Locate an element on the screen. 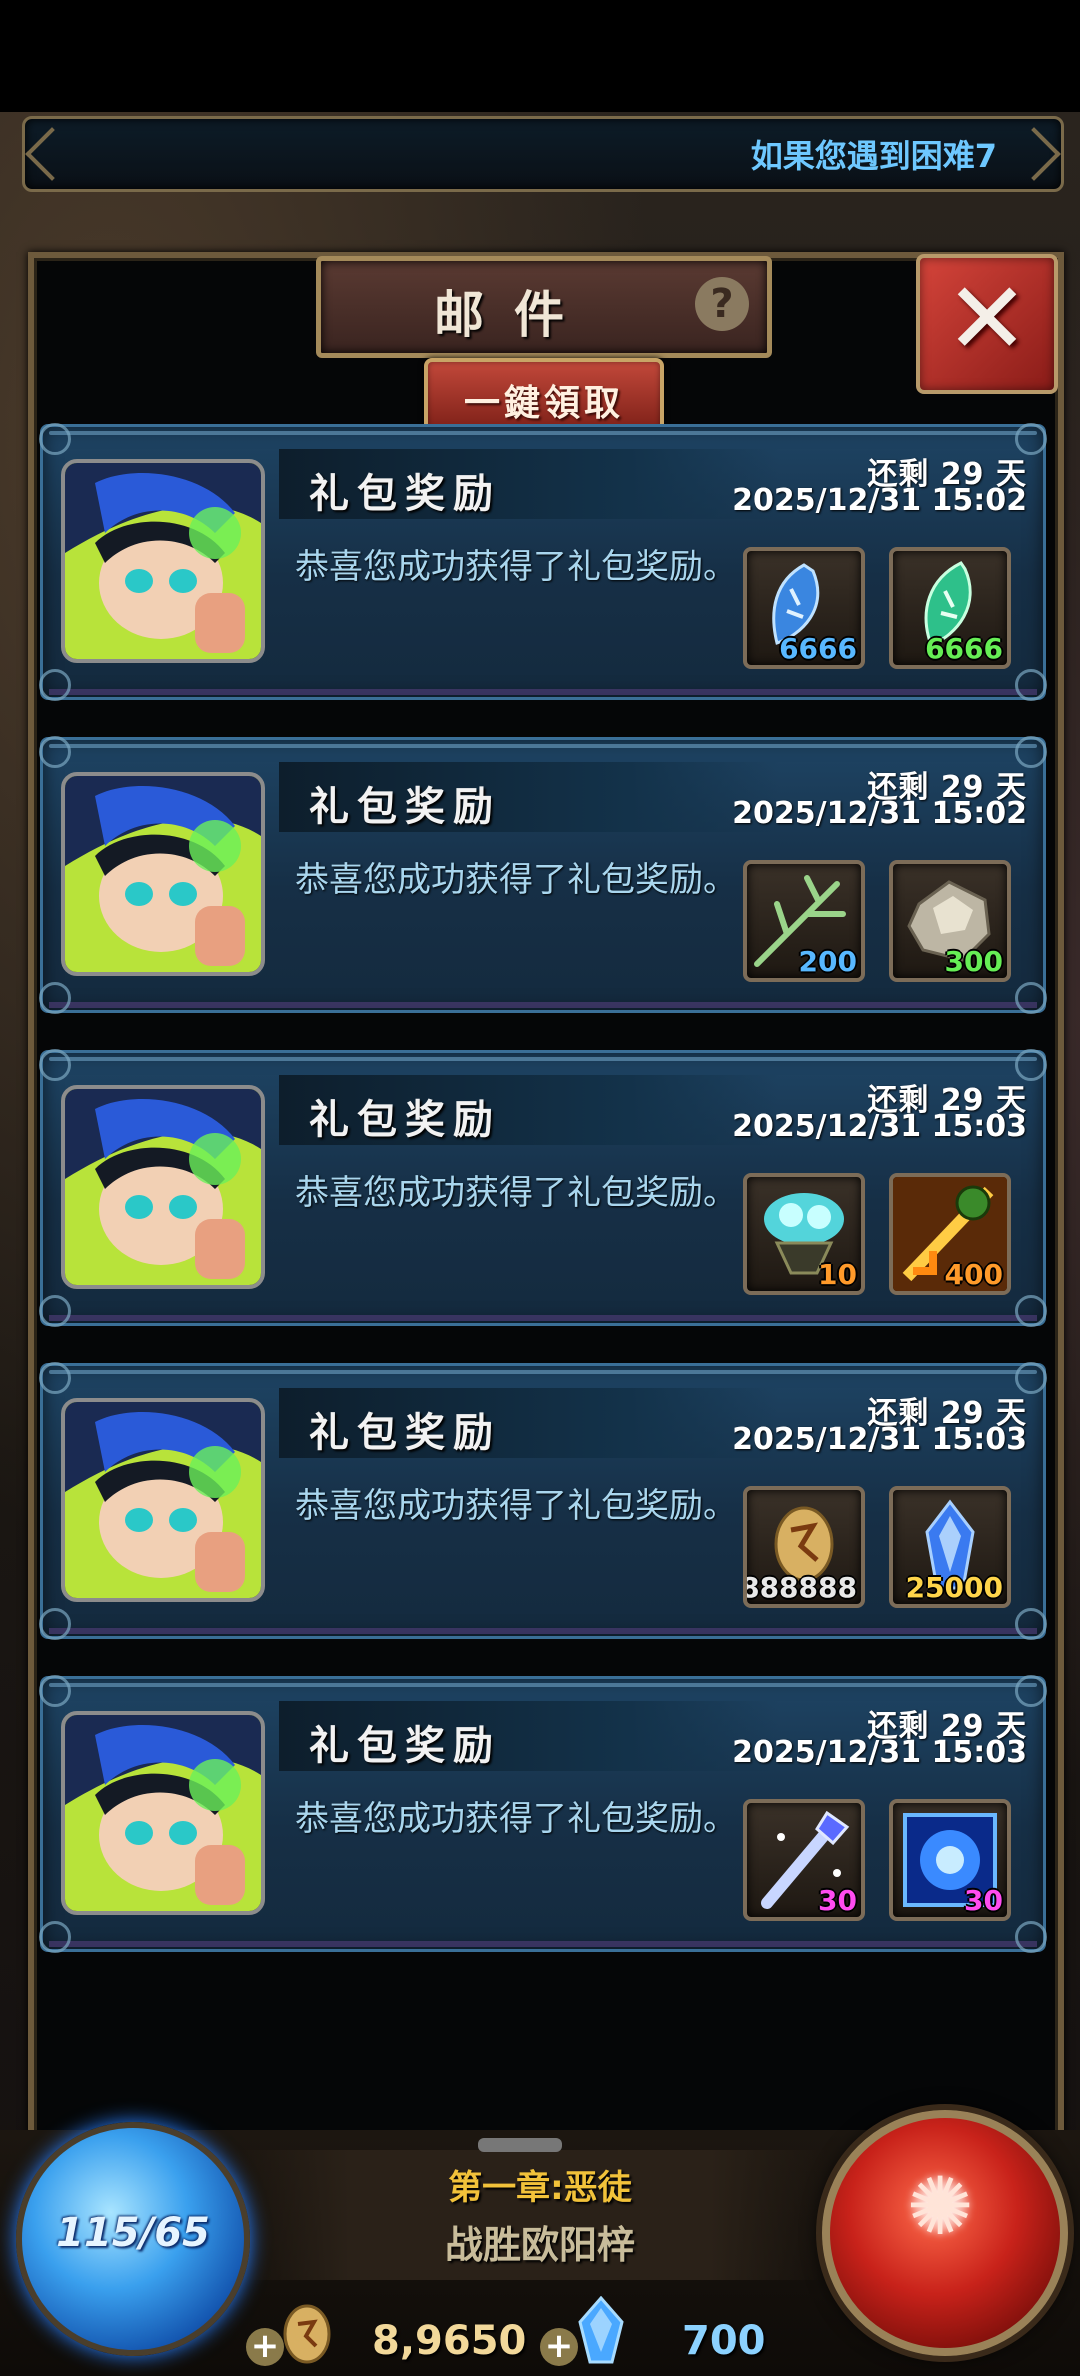 The height and width of the screenshot is (2376, 1080). reward-quantity: 25000 is located at coordinates (954, 1587).